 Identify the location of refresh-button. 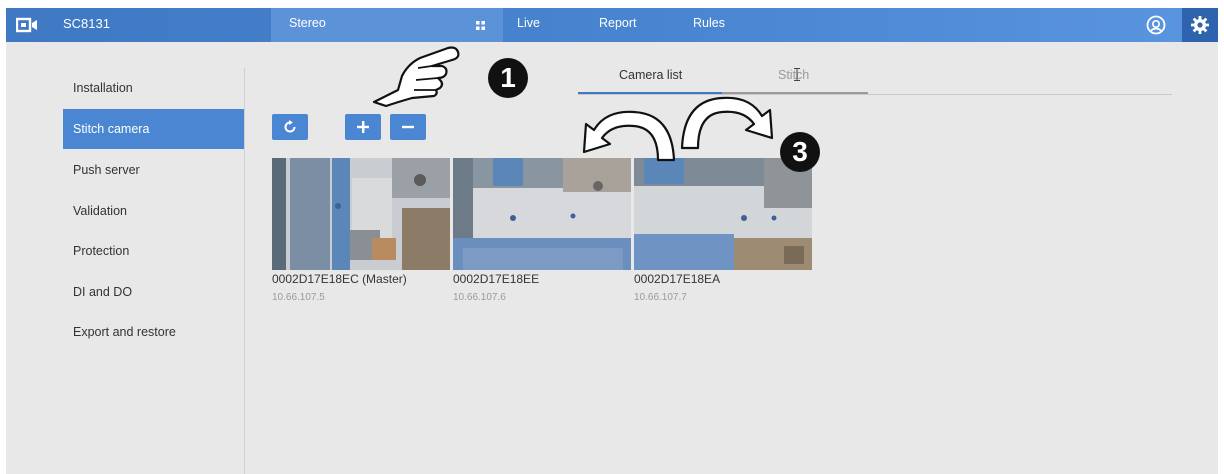
(290, 127).